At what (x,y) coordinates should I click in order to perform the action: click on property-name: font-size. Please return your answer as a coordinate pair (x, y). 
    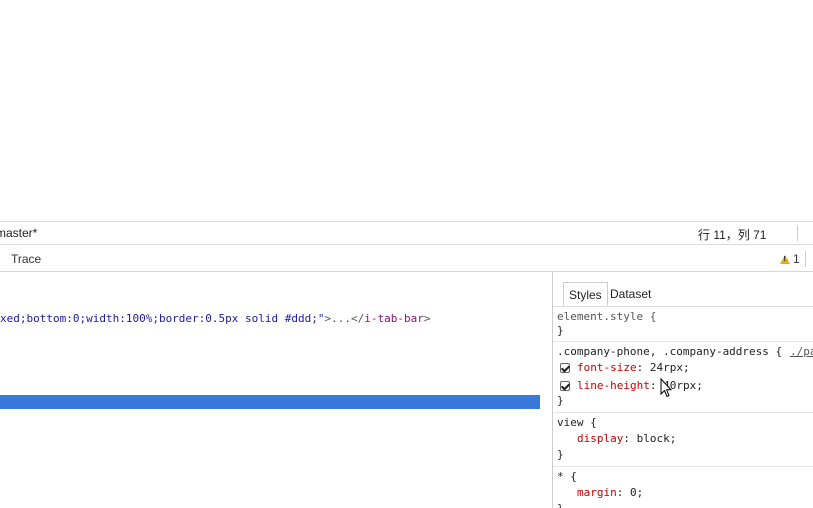
    Looking at the image, I should click on (607, 367).